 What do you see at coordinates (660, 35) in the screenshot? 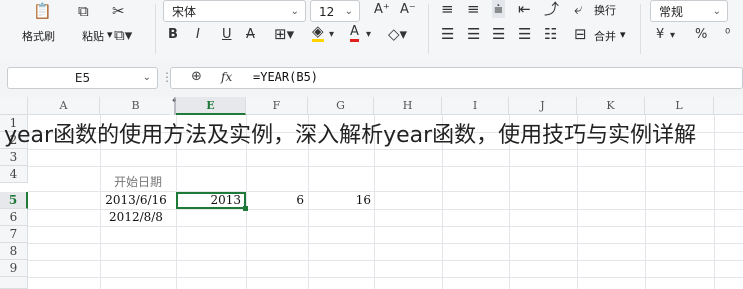
I see `currency-button: ¥` at bounding box center [660, 35].